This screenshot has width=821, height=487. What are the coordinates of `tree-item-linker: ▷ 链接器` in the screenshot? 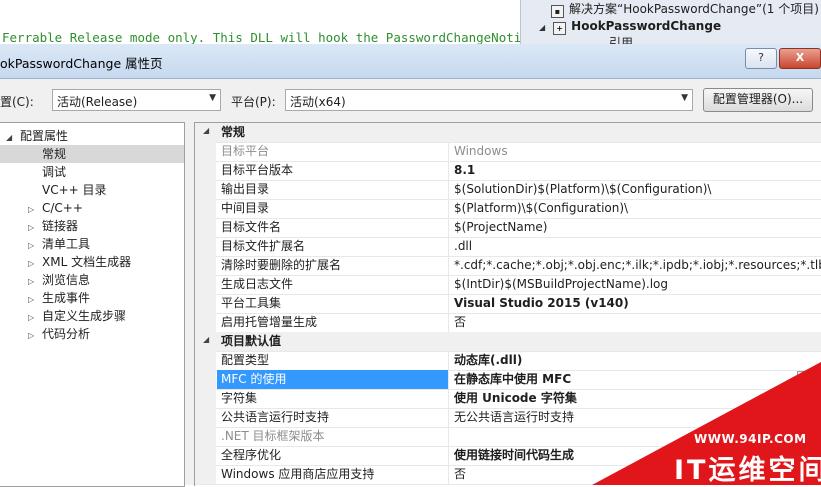 It's located at (53, 226).